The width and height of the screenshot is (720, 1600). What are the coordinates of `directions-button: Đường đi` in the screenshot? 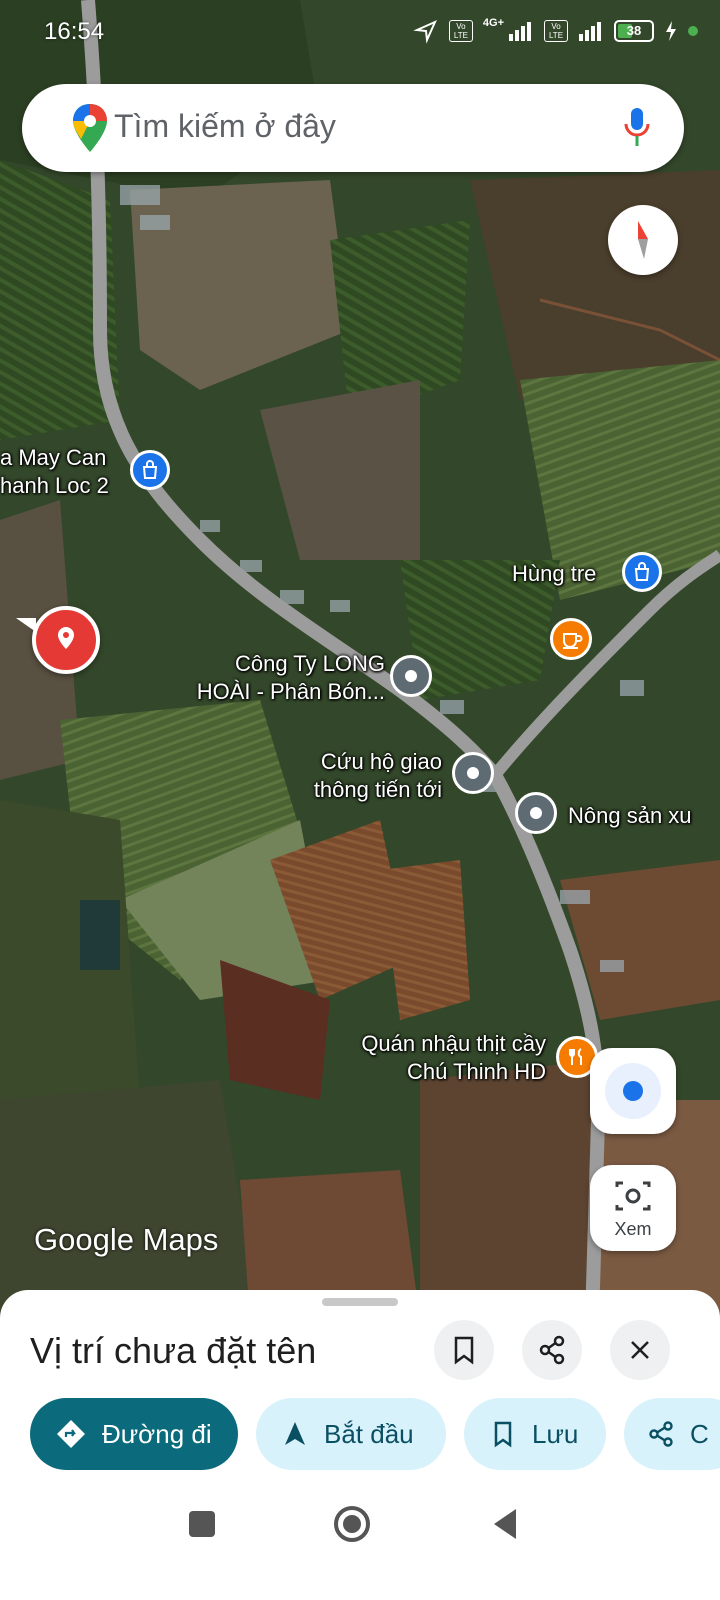 It's located at (134, 1434).